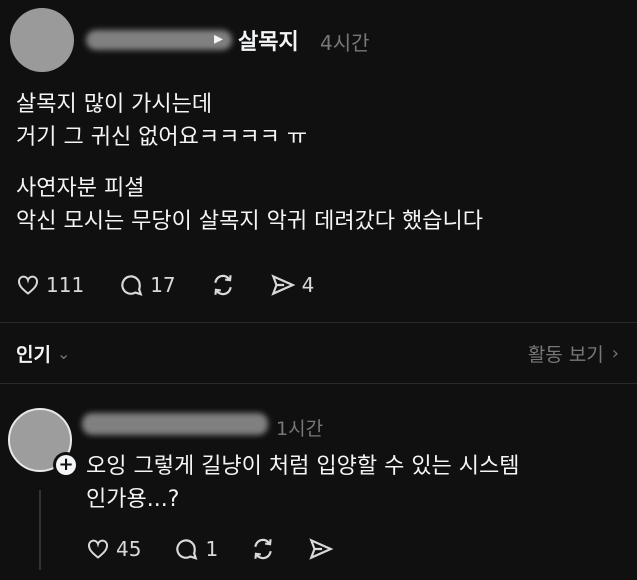  Describe the element at coordinates (303, 483) in the screenshot. I see `reply-body: 오잉 그렇게 길냥이 처럼 입양할 수 있는 시스템 인가용...?` at that location.